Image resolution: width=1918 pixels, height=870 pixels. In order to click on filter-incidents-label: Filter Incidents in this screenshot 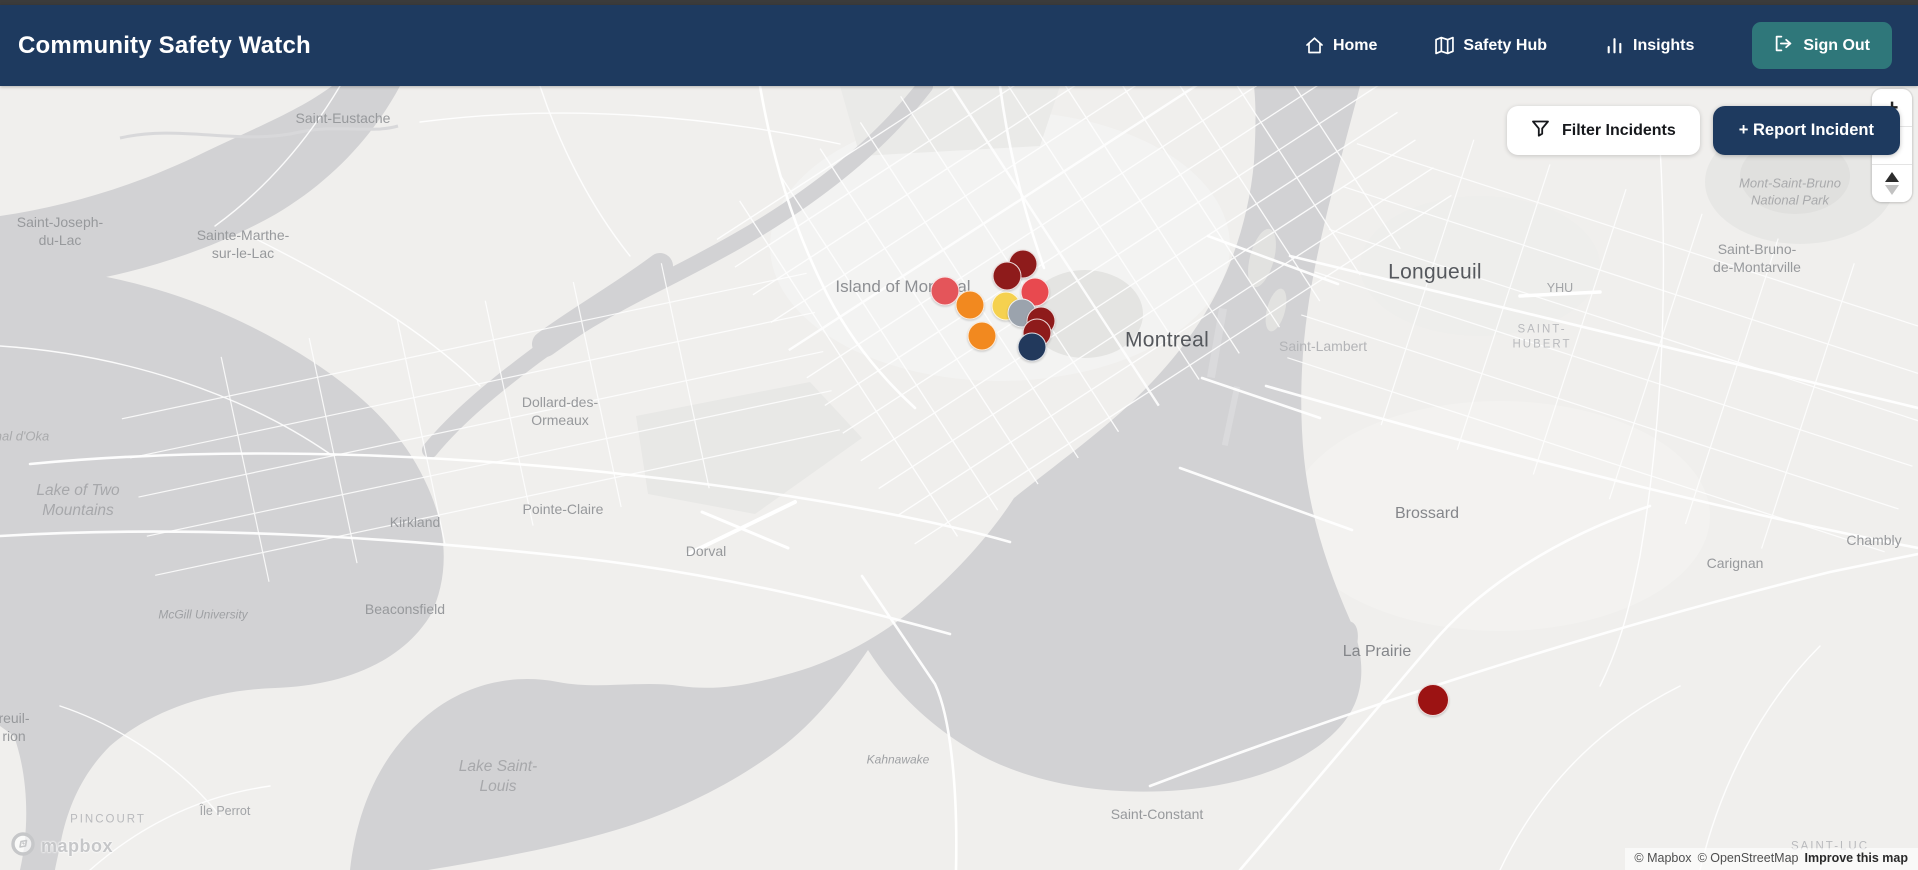, I will do `click(1618, 130)`.